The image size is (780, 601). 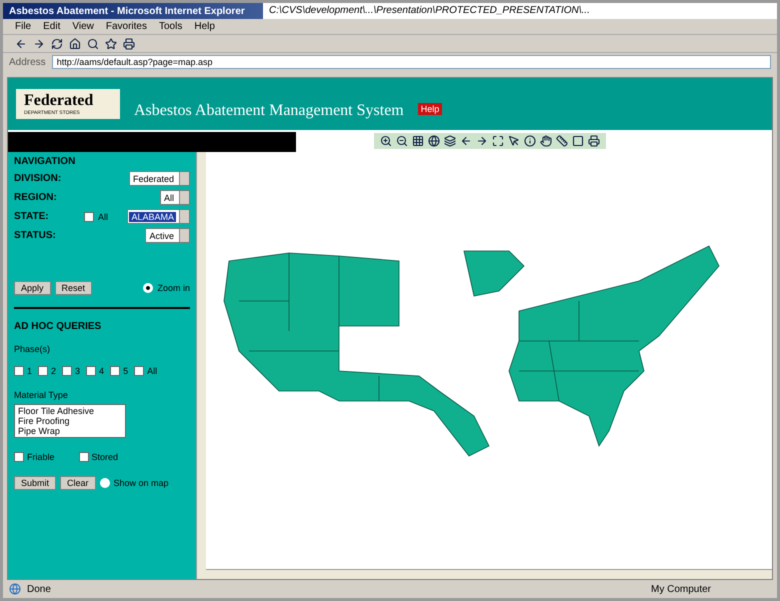 I want to click on dropdown: ALABAMA, so click(x=158, y=216).